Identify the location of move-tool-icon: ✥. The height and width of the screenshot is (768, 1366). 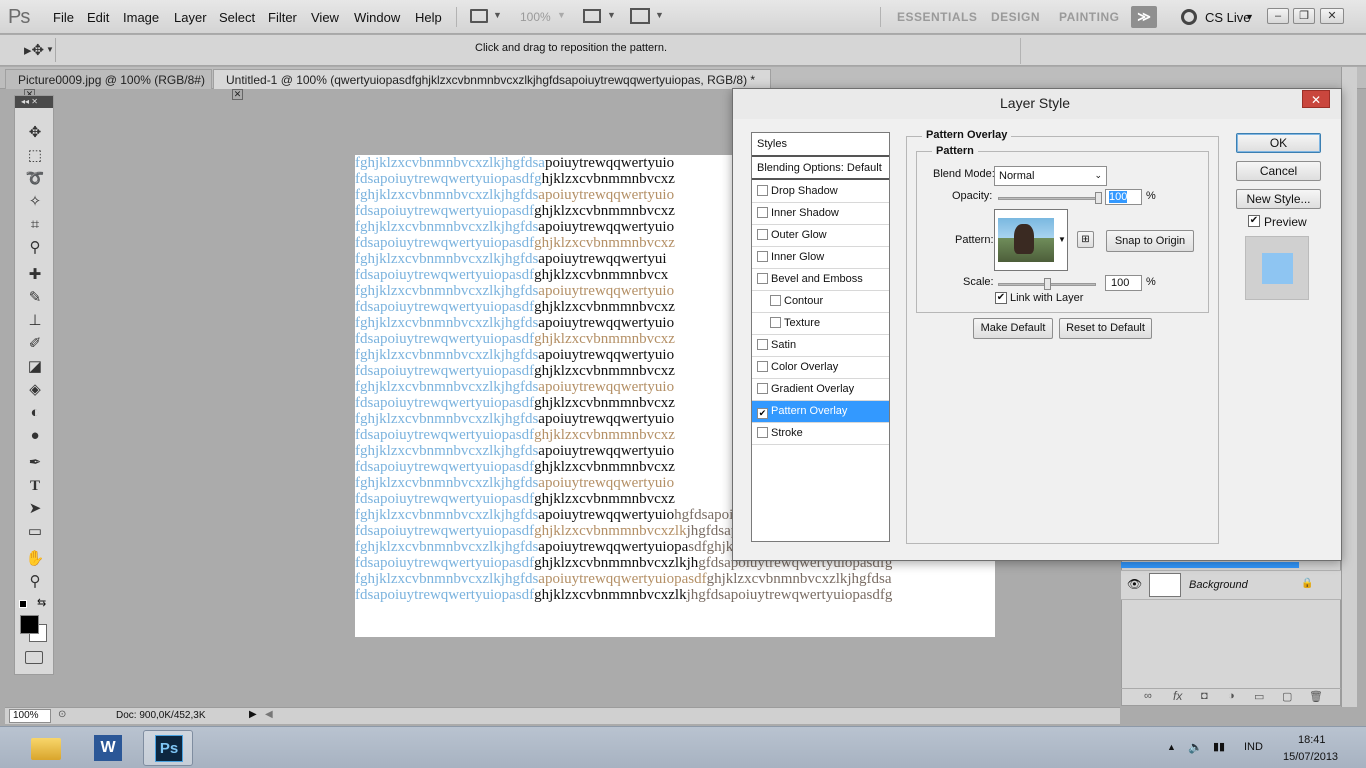
(35, 133).